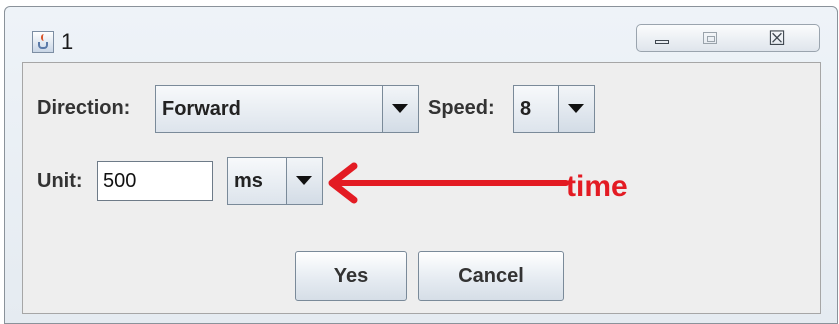  I want to click on speed-select: 8, so click(554, 109).